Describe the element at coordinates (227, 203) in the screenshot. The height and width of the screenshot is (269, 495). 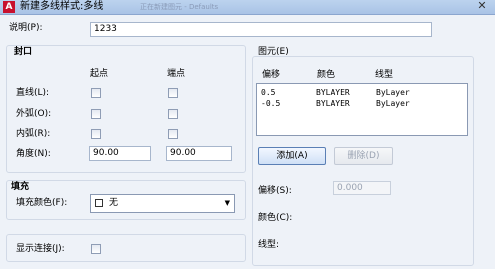
I see `chevron-down-icon: ▼` at that location.